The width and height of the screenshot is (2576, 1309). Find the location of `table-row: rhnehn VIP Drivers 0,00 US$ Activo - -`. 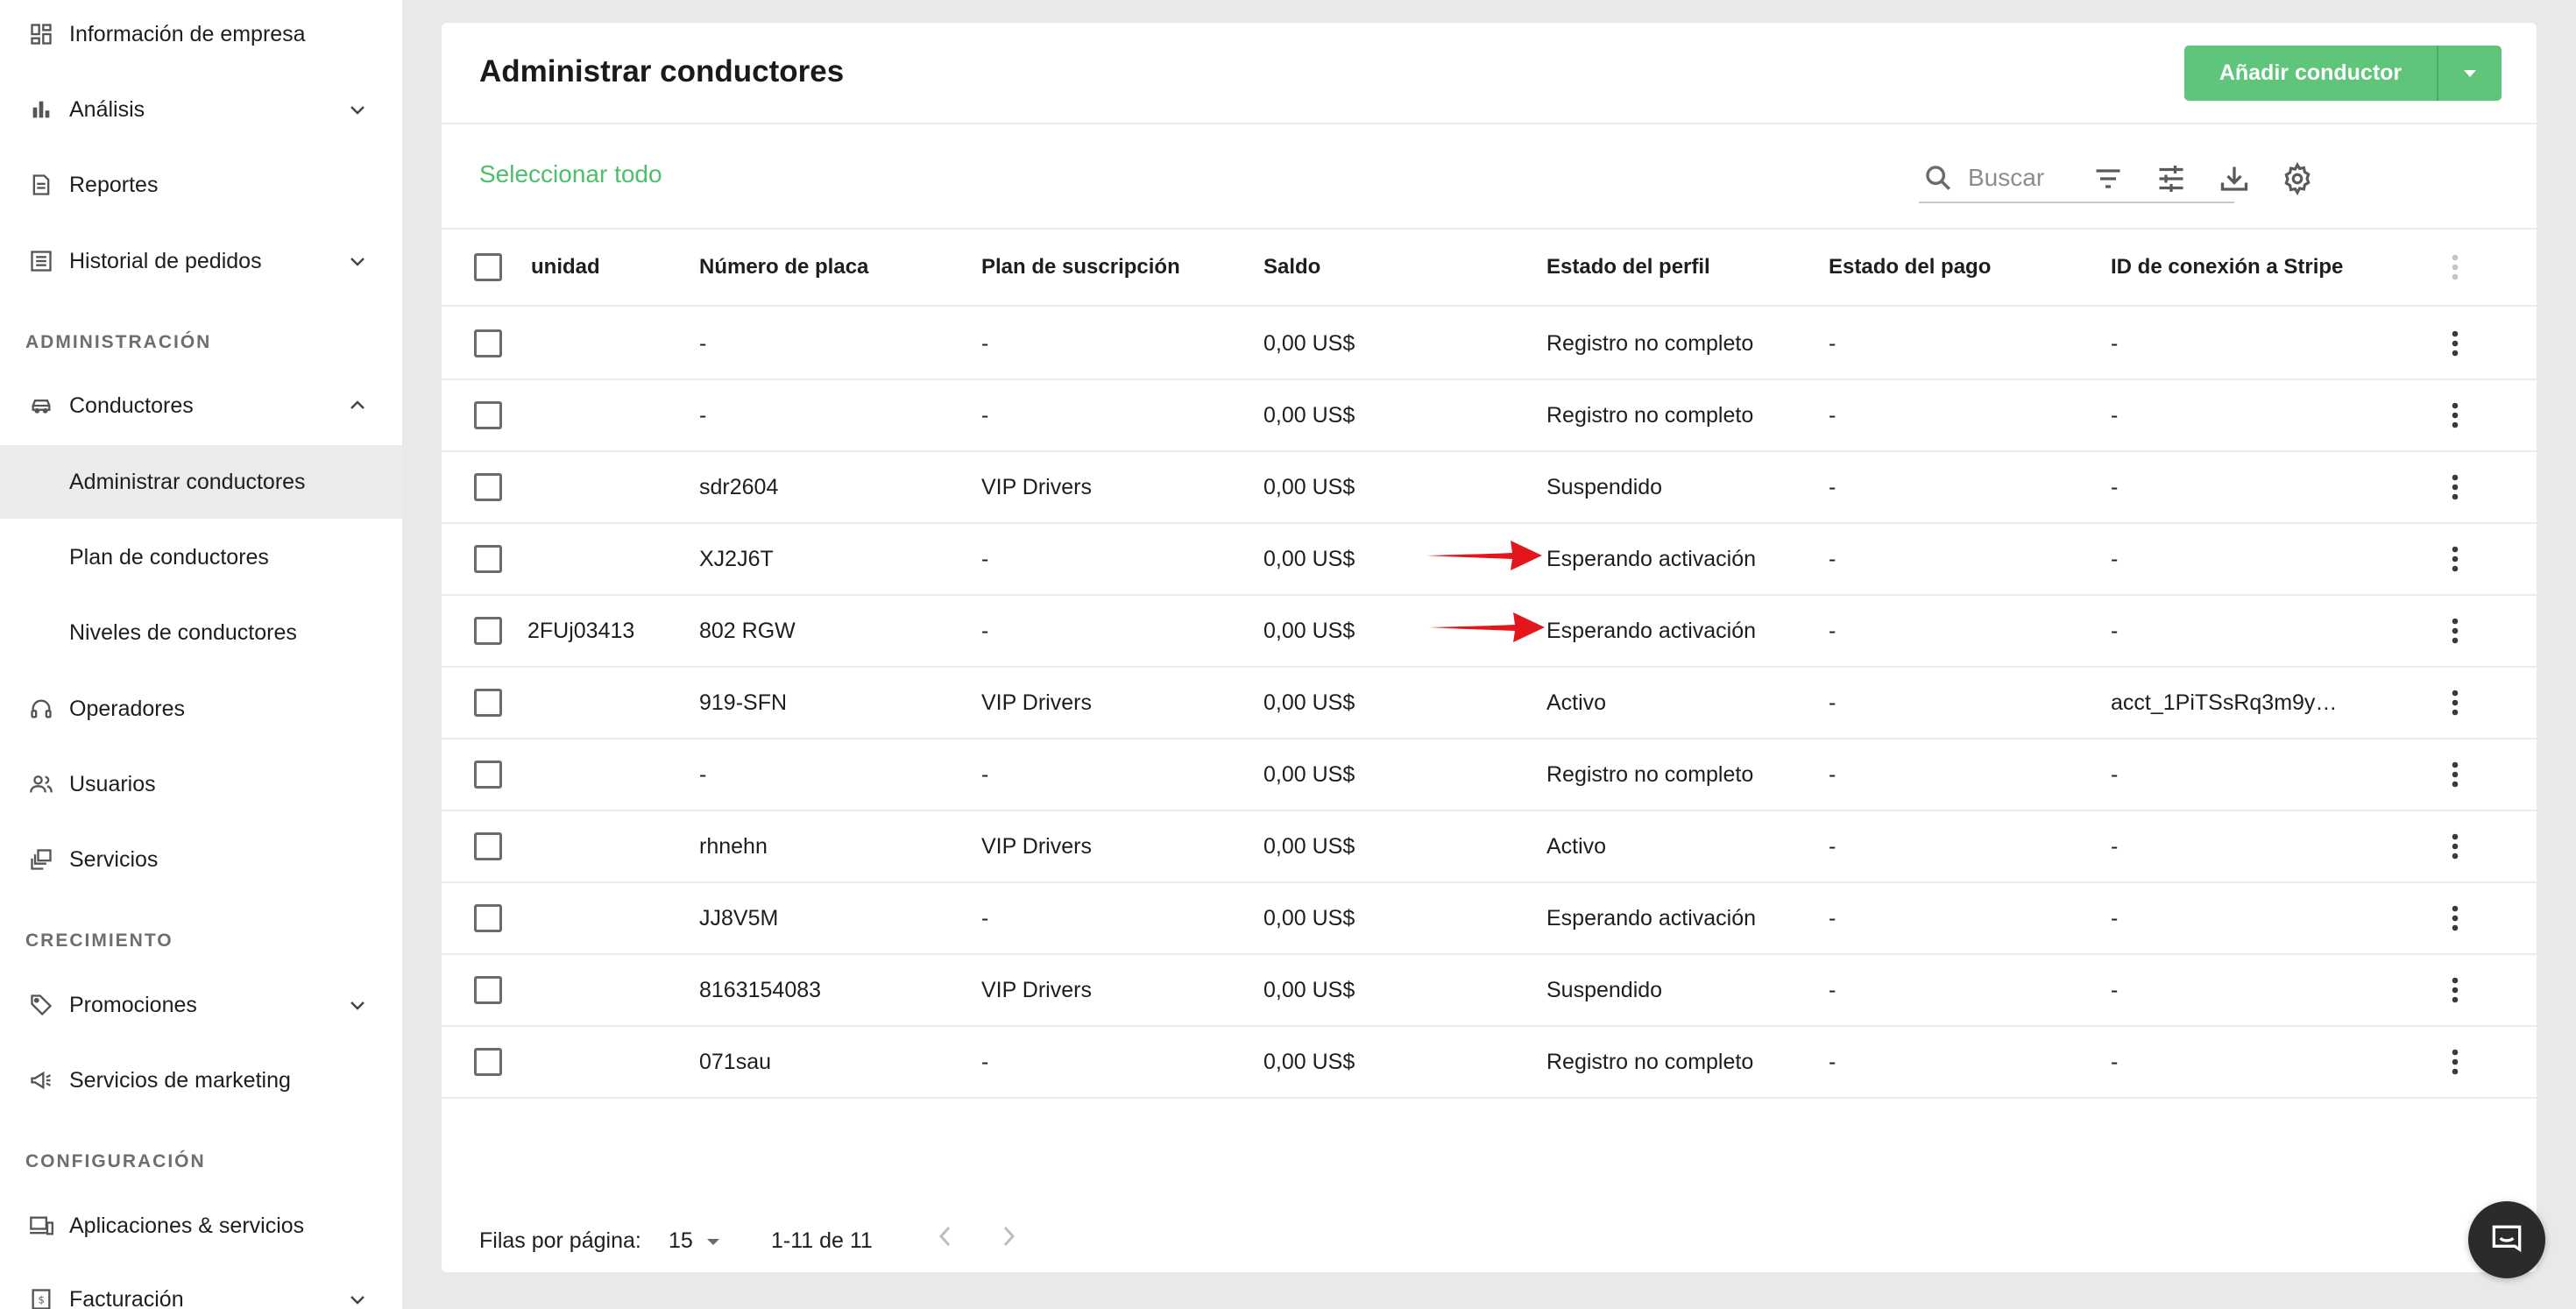

table-row: rhnehn VIP Drivers 0,00 US$ Activo - - is located at coordinates (1489, 847).